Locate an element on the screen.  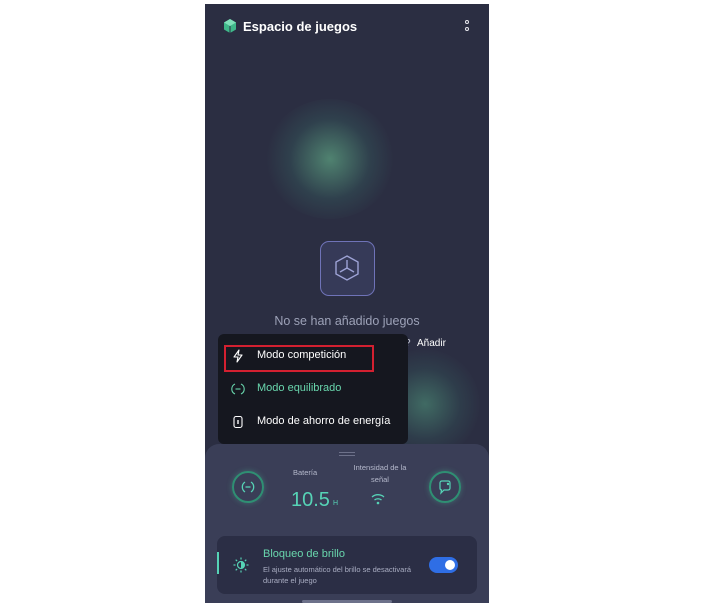
battery-label: Batería is located at coordinates (305, 472).